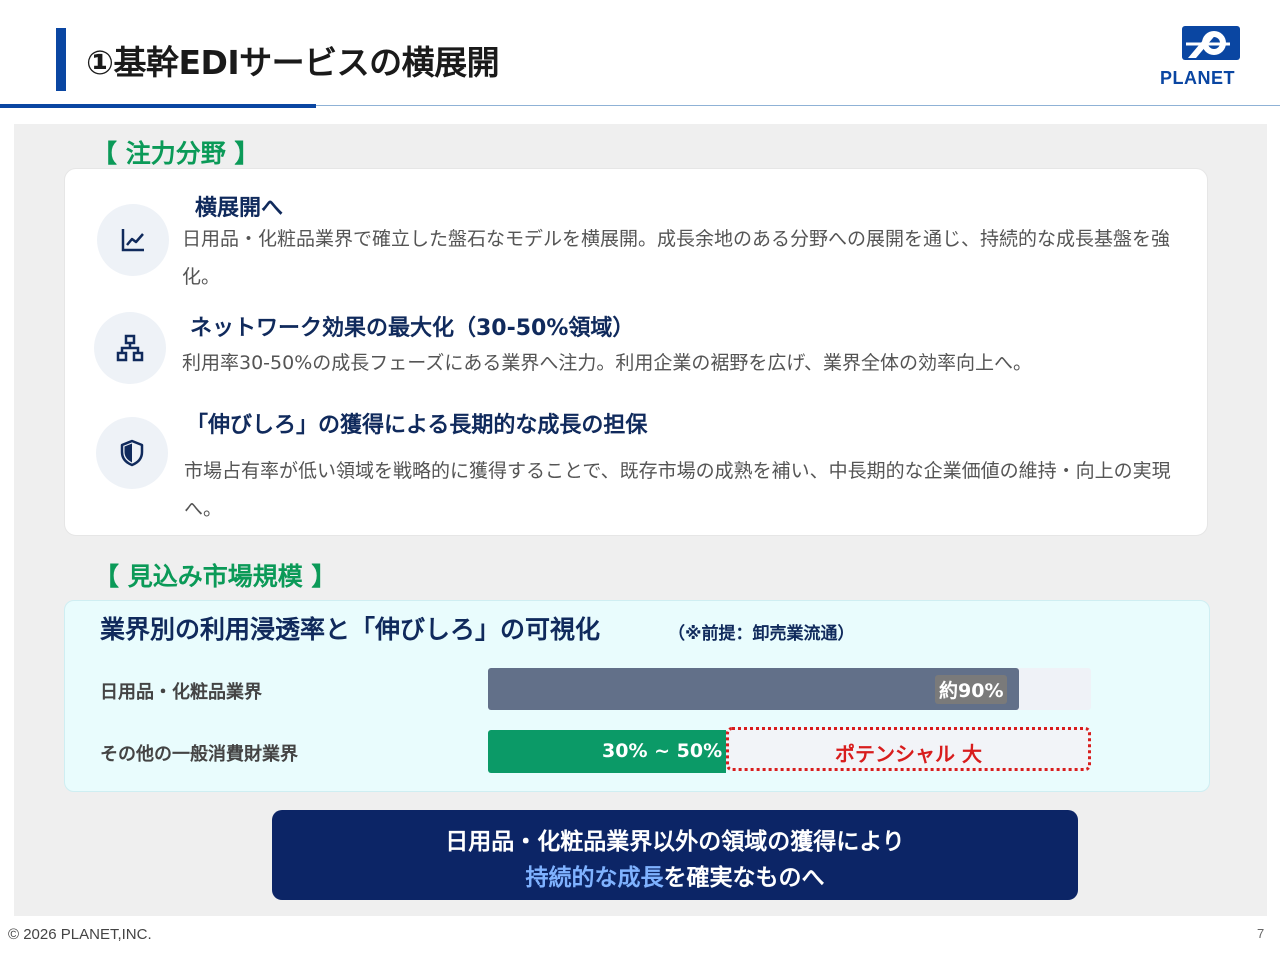 This screenshot has height=960, width=1280. What do you see at coordinates (412, 328) in the screenshot?
I see `focus-item-title: ネットワーク効果の最大化（30-50%領域）` at bounding box center [412, 328].